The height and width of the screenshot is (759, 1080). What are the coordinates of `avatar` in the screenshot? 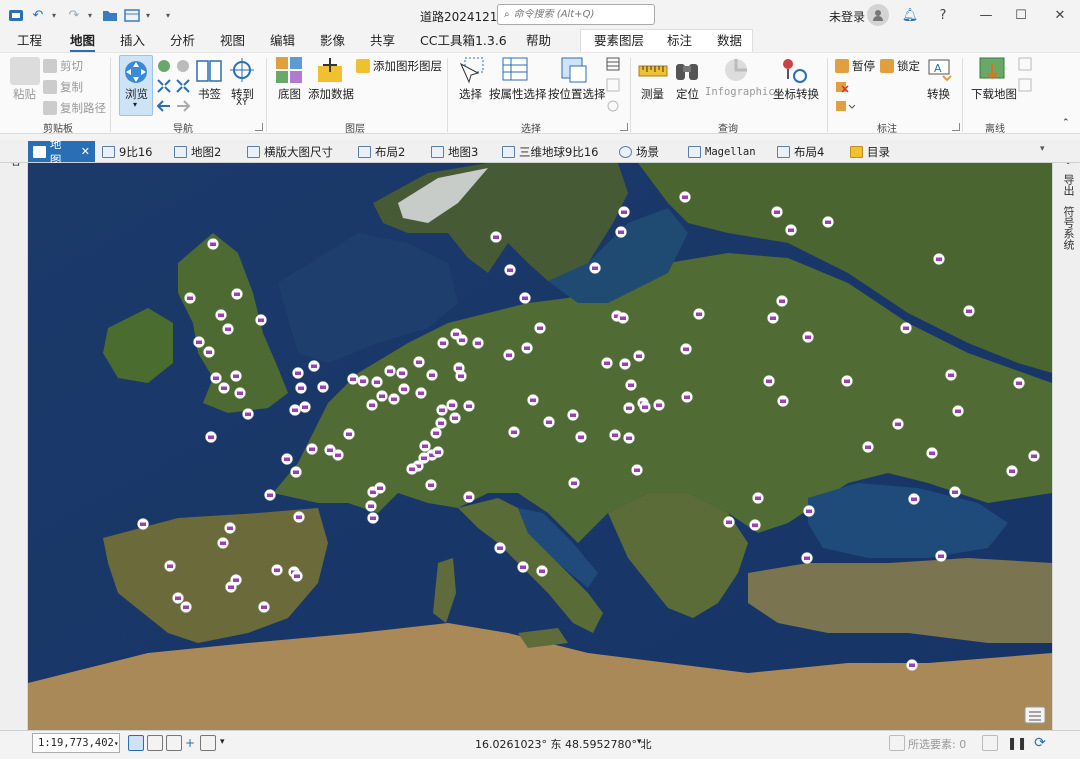 It's located at (878, 15).